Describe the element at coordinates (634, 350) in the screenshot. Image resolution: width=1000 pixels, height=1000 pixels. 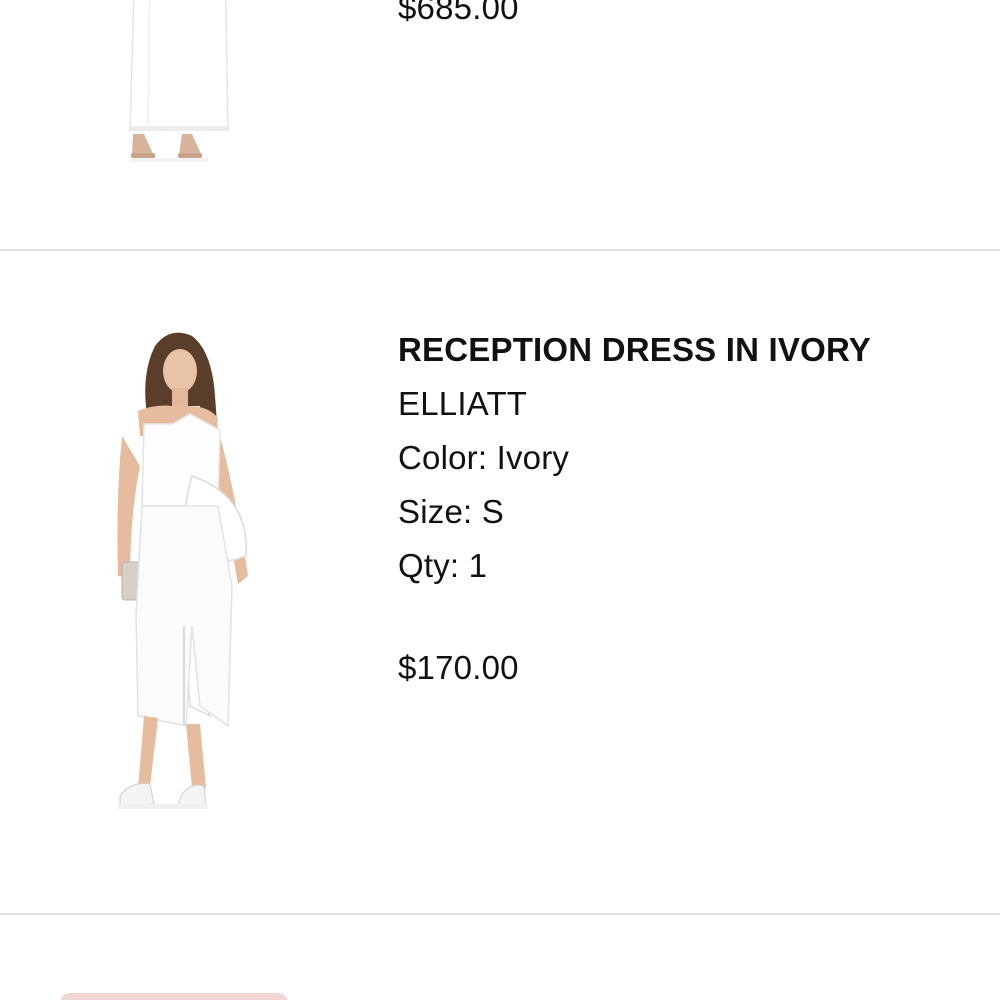
I see `product-title: RECEPTION DRESS IN IVORY` at that location.